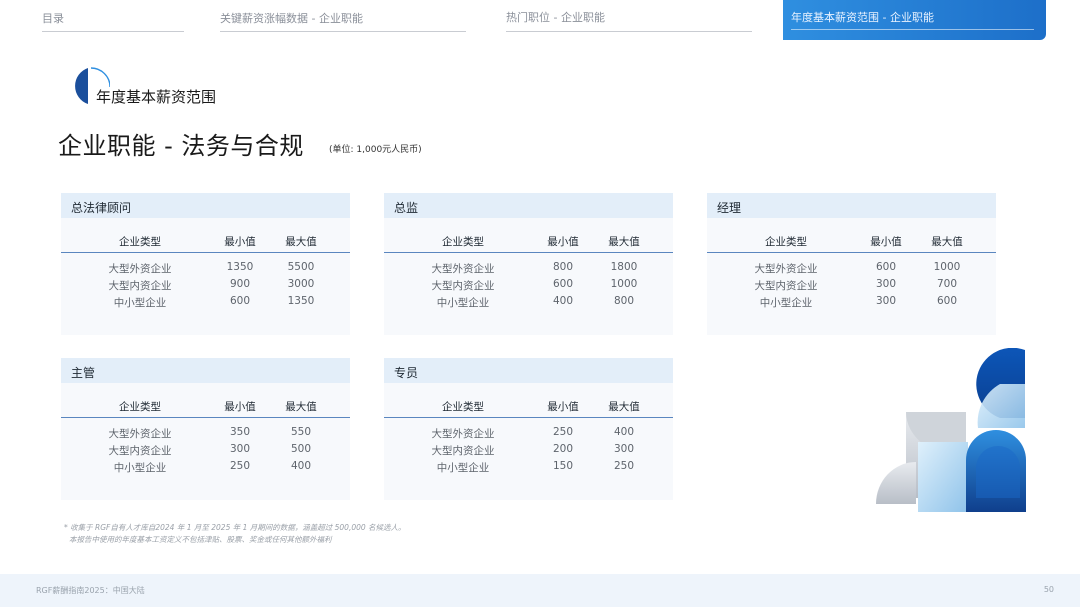 Image resolution: width=1080 pixels, height=607 pixels. What do you see at coordinates (156, 97) in the screenshot?
I see `section-title: 年度基本薪资范围` at bounding box center [156, 97].